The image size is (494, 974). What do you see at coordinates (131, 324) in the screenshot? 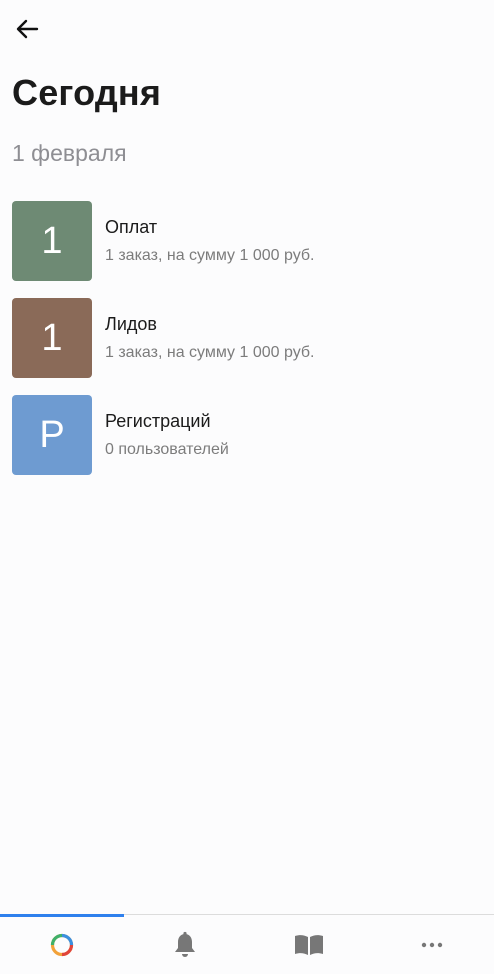
I see `item-title: Лидов` at bounding box center [131, 324].